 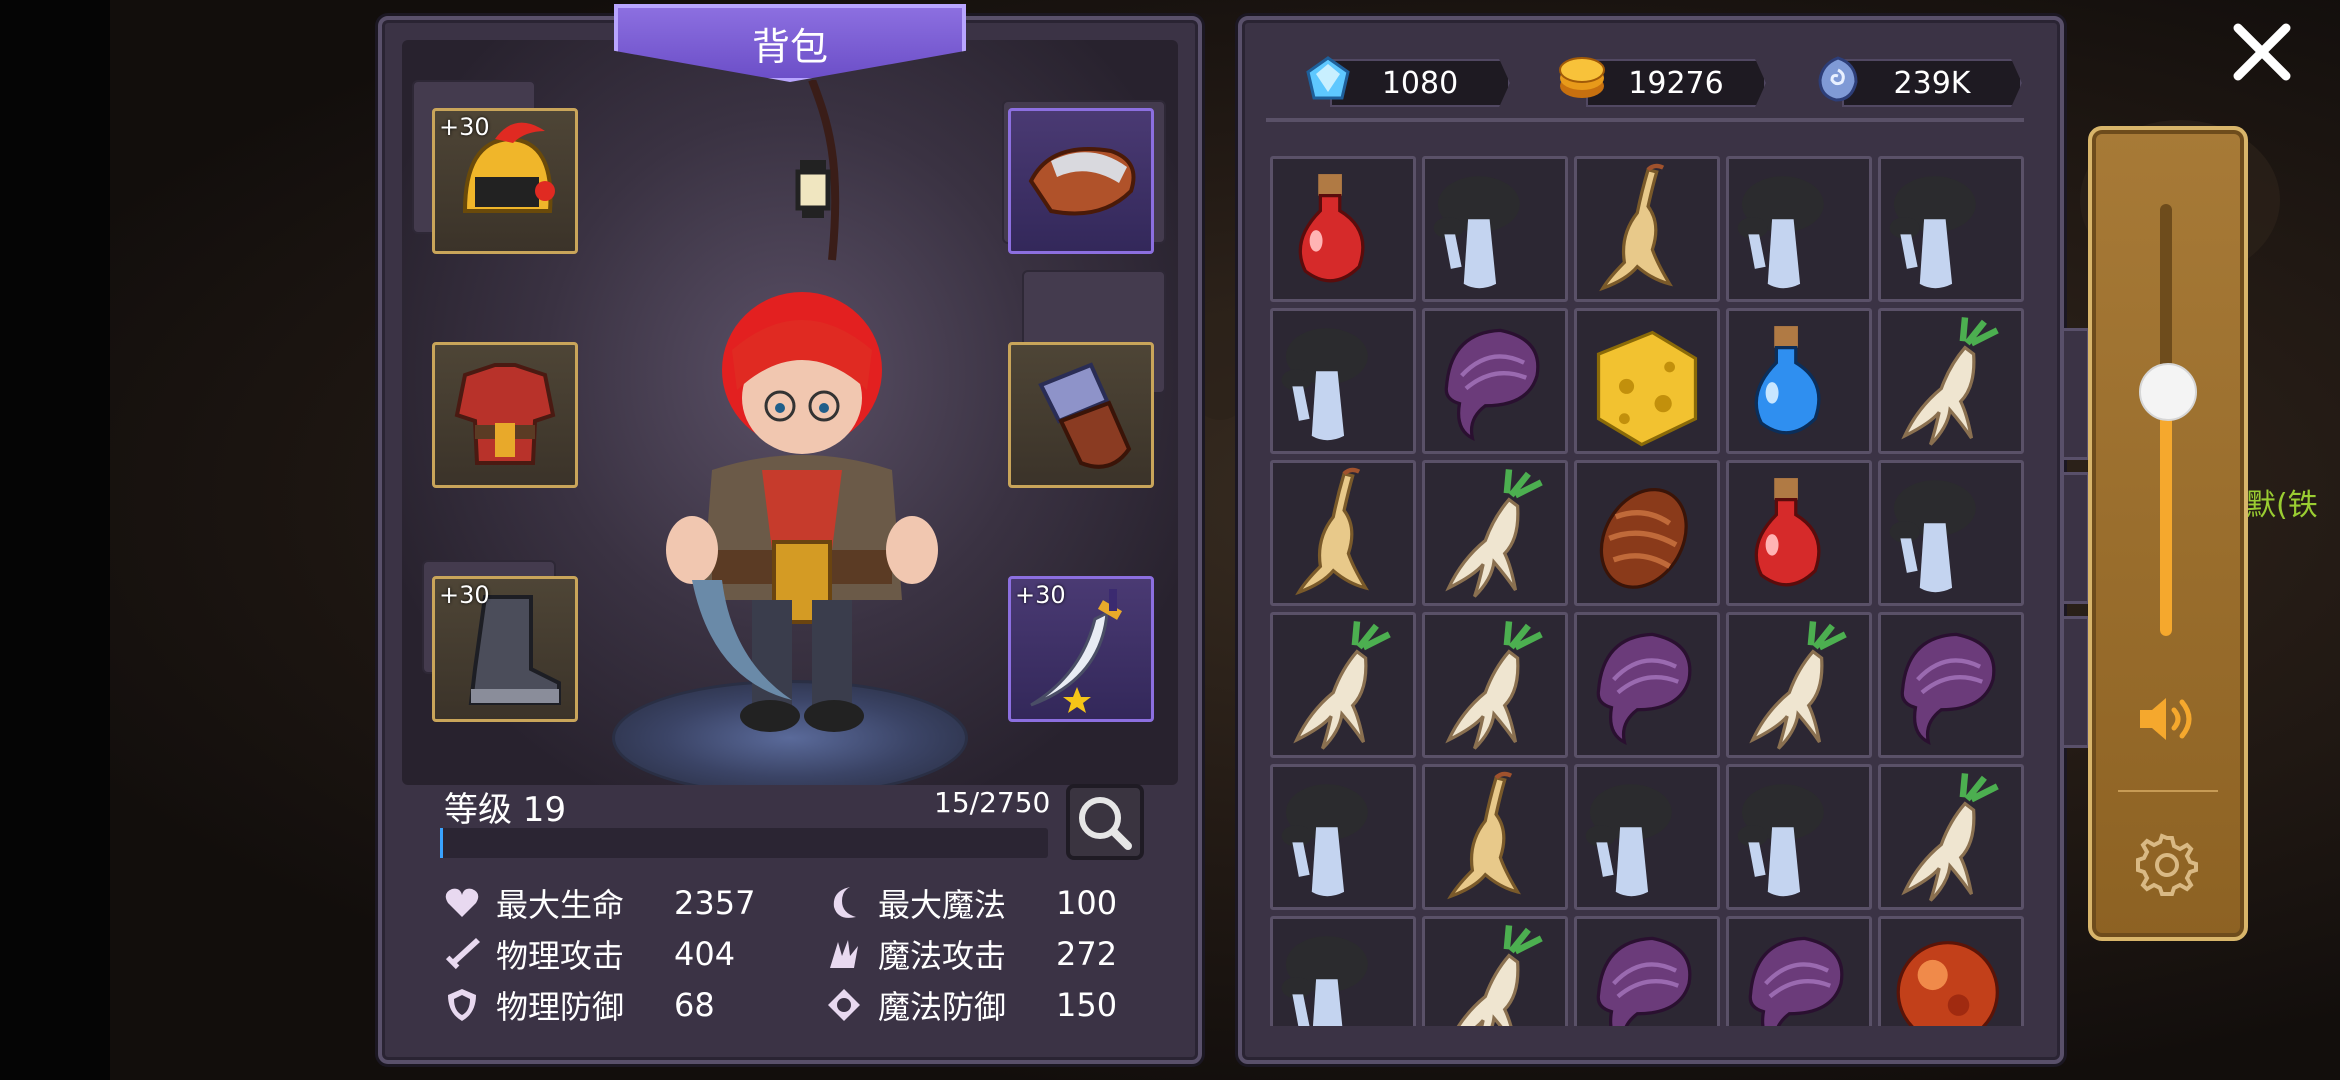 What do you see at coordinates (598, 903) in the screenshot?
I see `stat-max-hp: 最大生命 2357` at bounding box center [598, 903].